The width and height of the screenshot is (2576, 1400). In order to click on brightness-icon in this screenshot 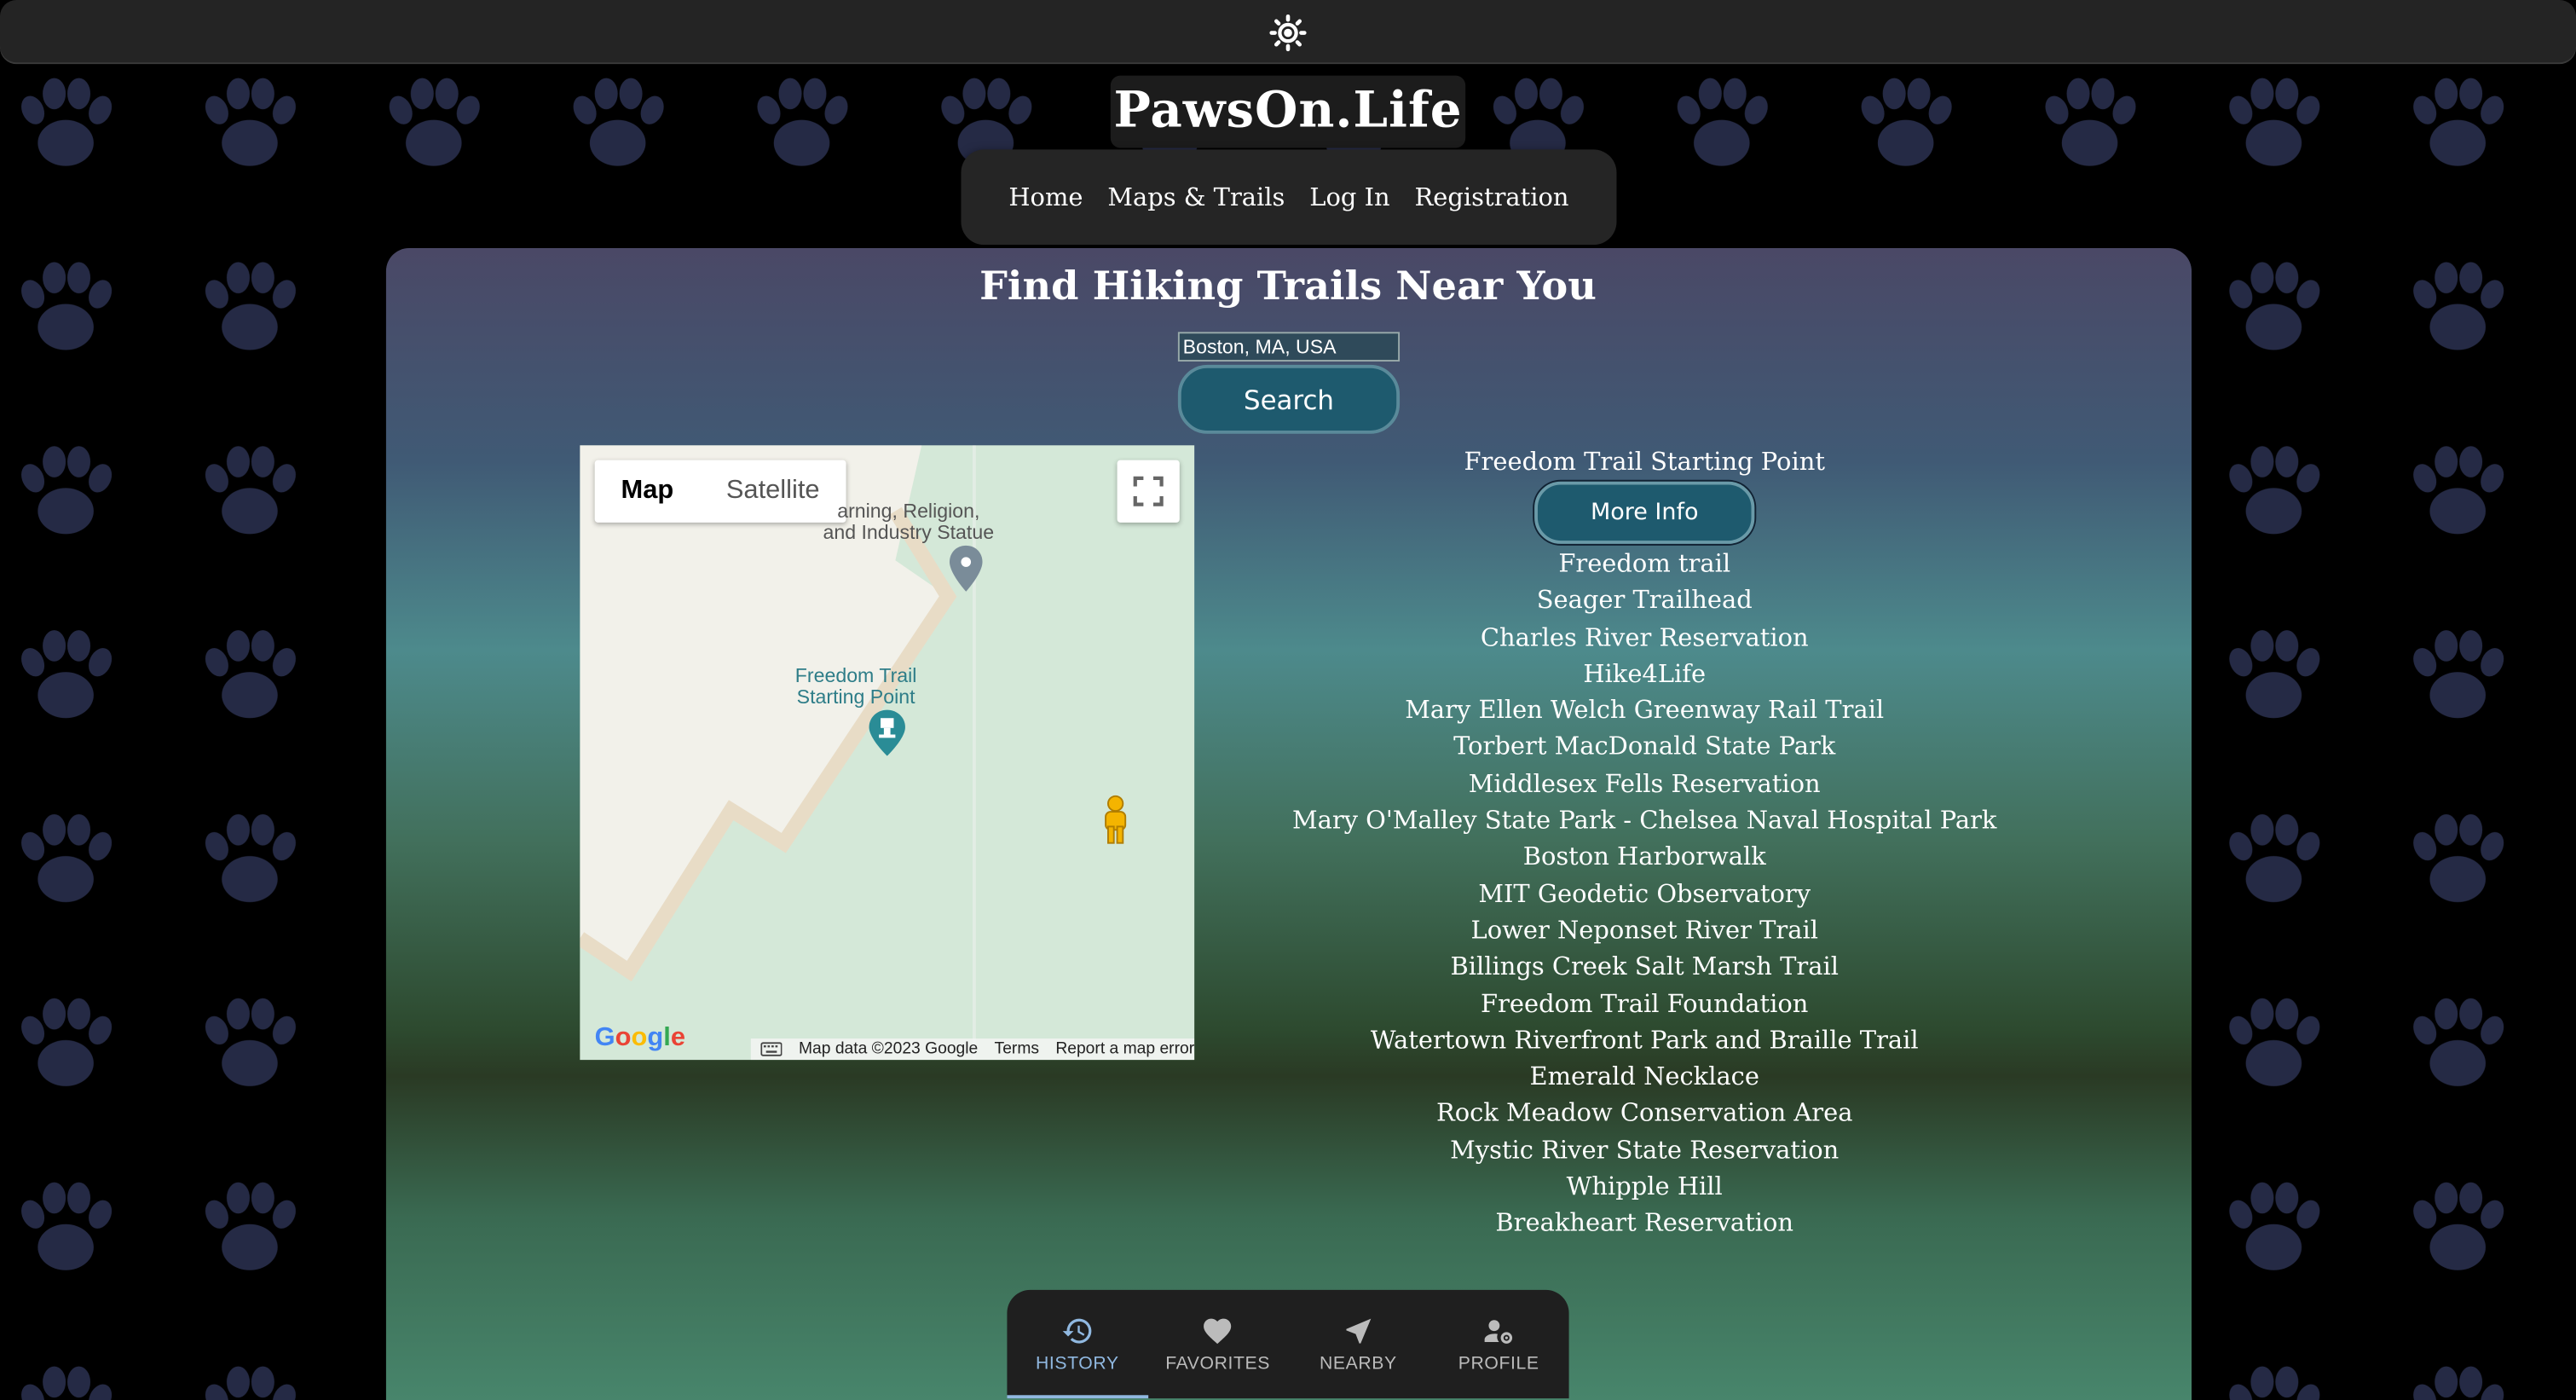, I will do `click(1288, 32)`.